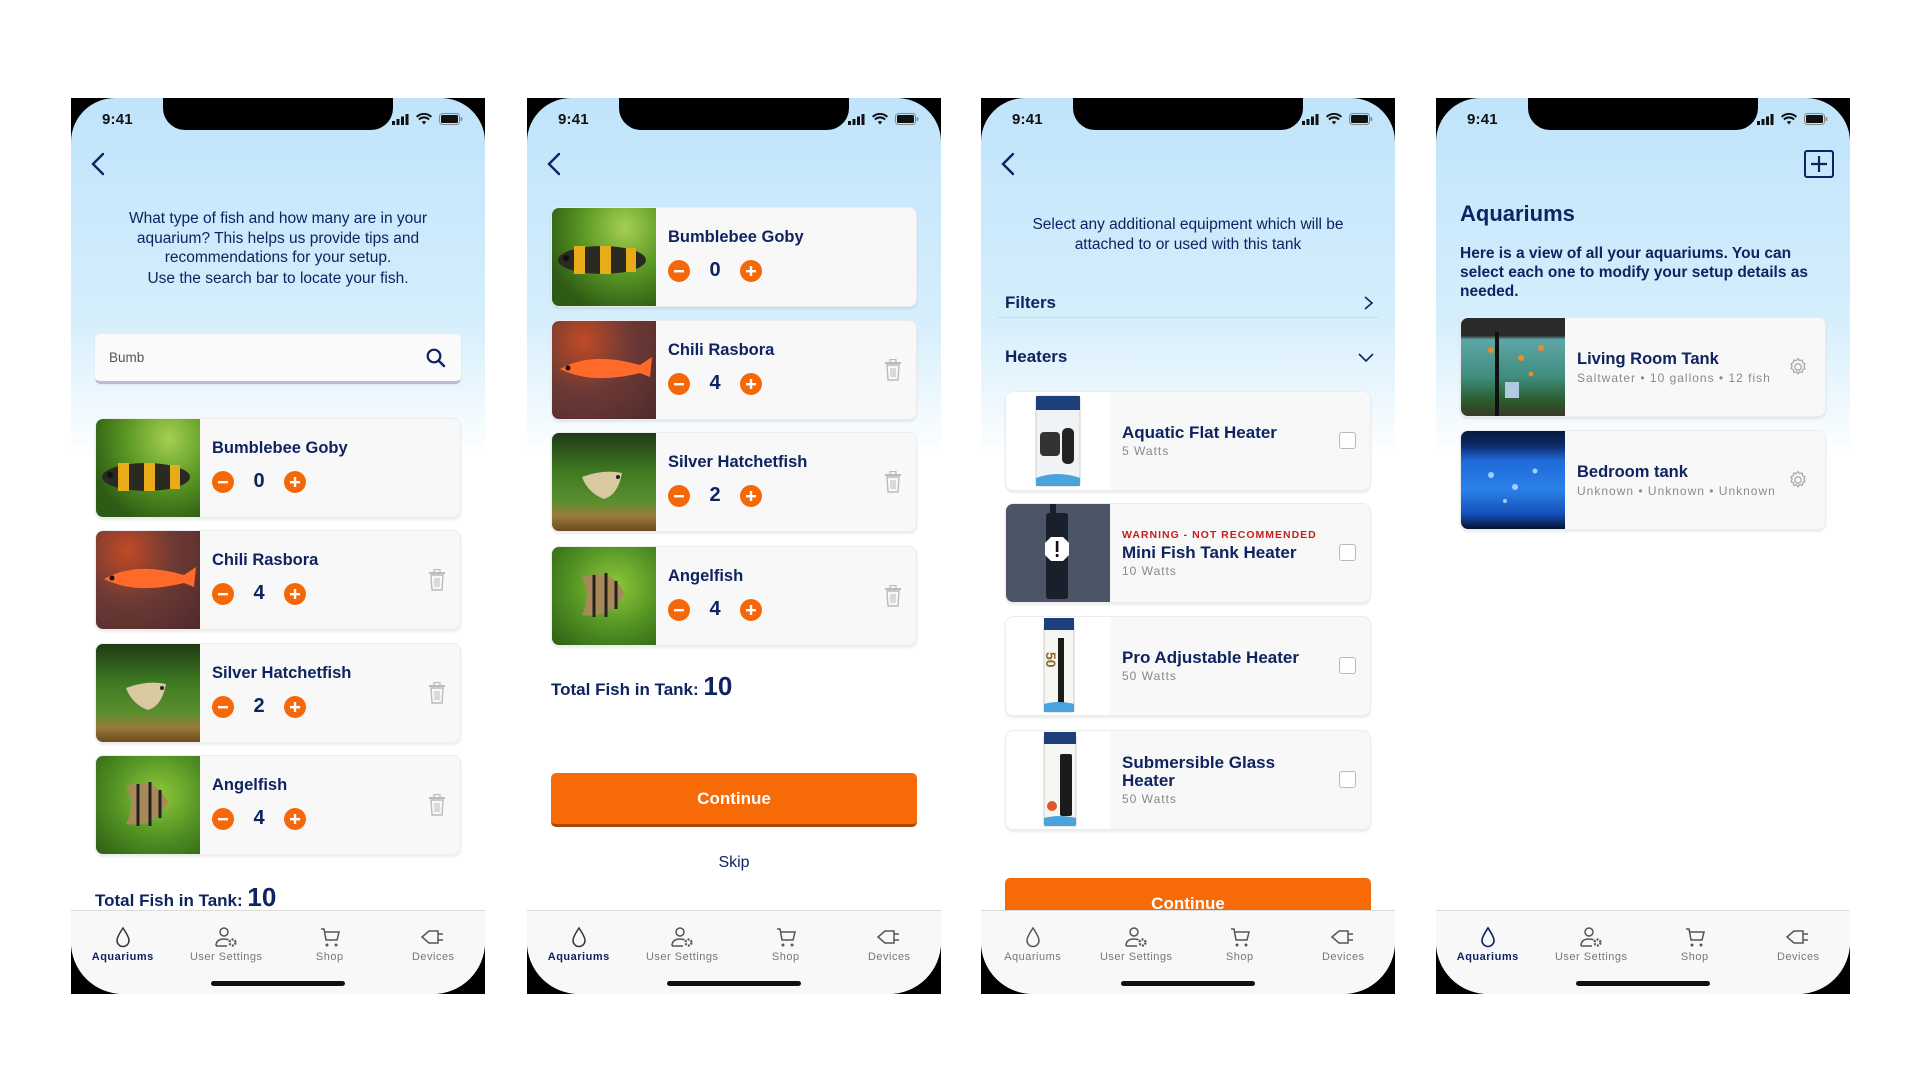  What do you see at coordinates (1188, 114) in the screenshot?
I see `notch` at bounding box center [1188, 114].